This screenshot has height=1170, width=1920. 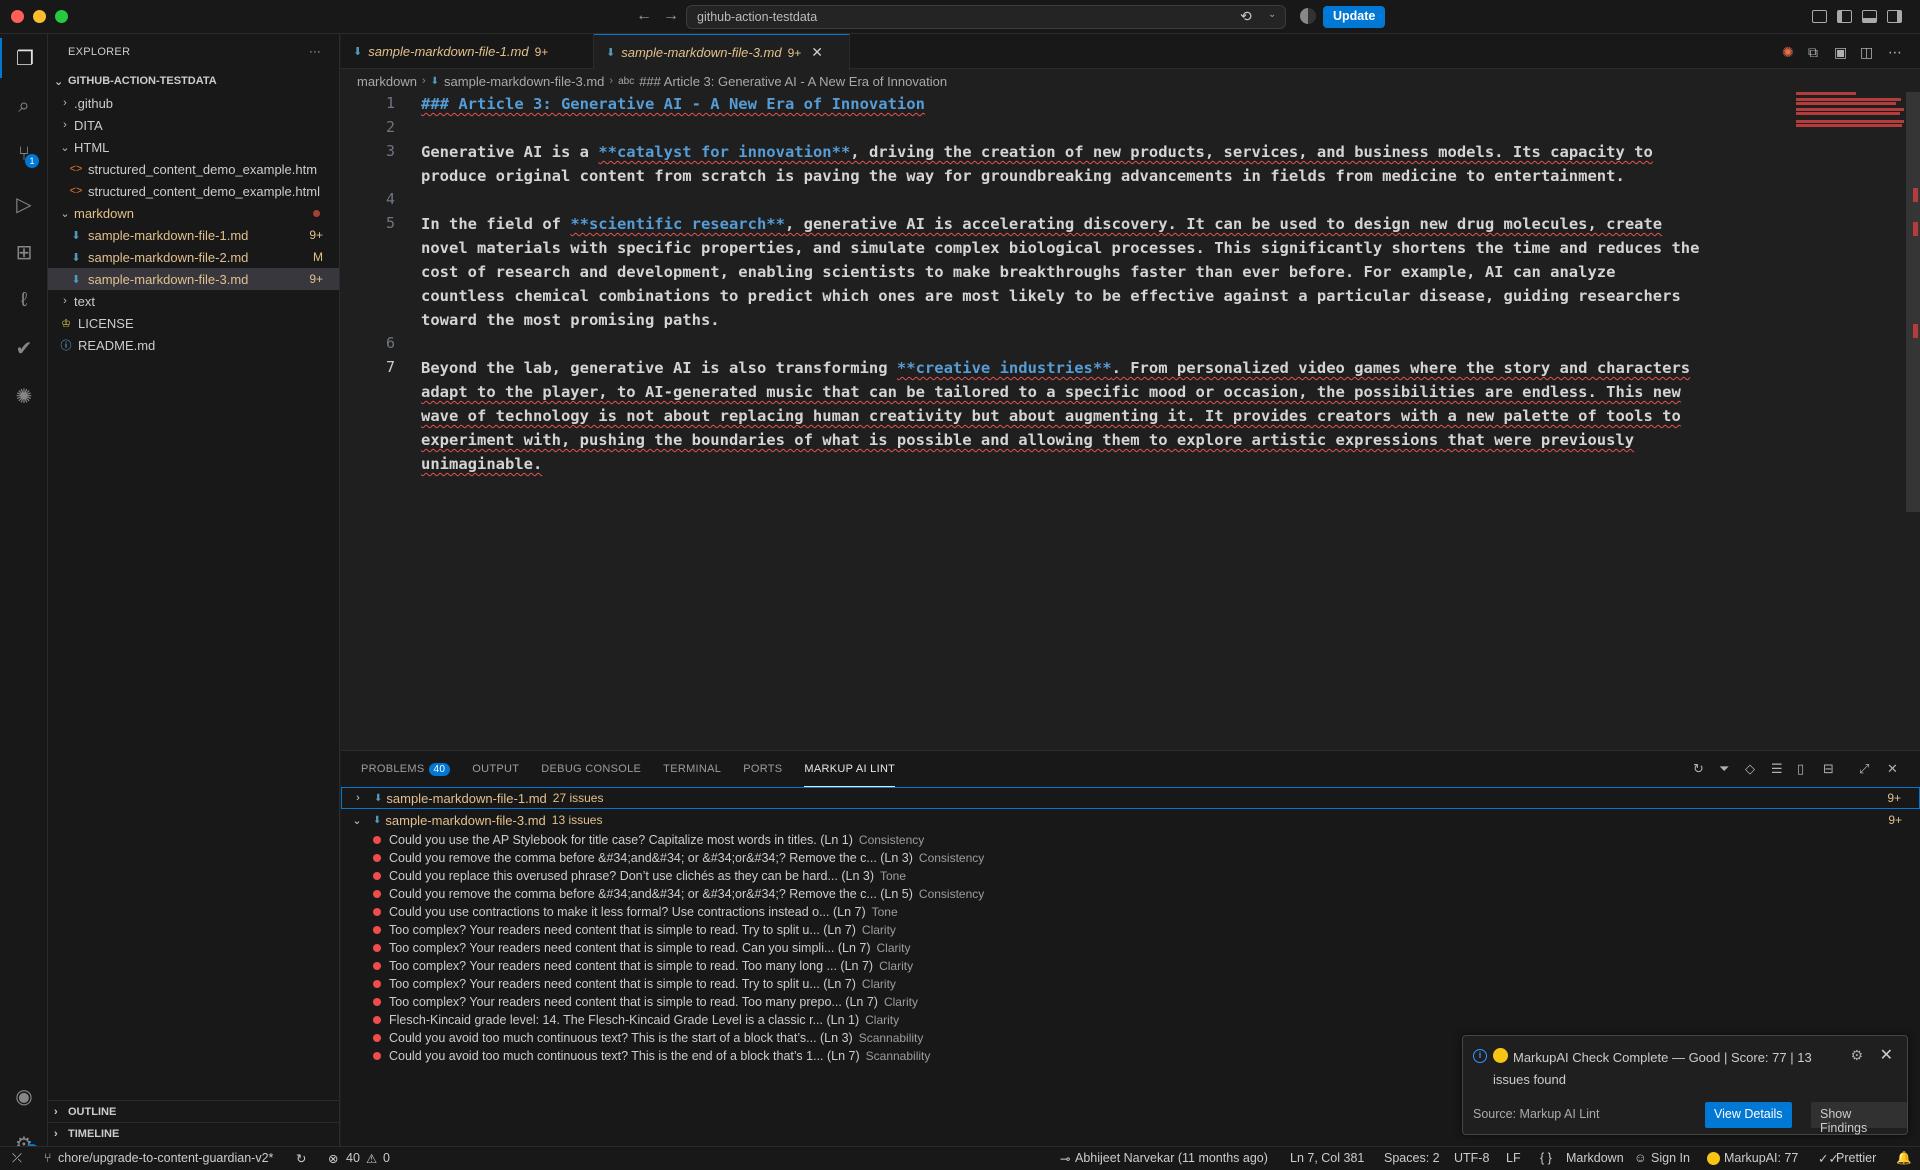 What do you see at coordinates (1272, 14) in the screenshot?
I see `chevron-down-icon: ⌄` at bounding box center [1272, 14].